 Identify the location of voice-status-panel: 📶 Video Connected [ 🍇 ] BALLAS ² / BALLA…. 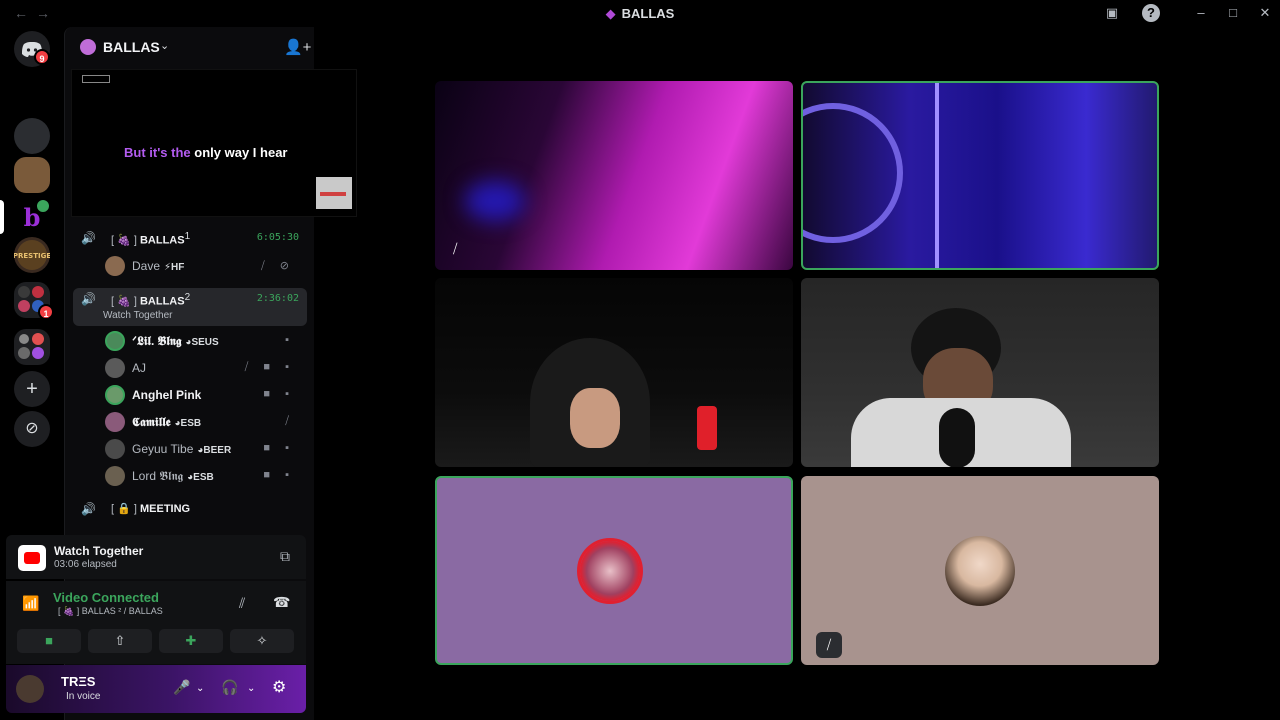
(156, 622).